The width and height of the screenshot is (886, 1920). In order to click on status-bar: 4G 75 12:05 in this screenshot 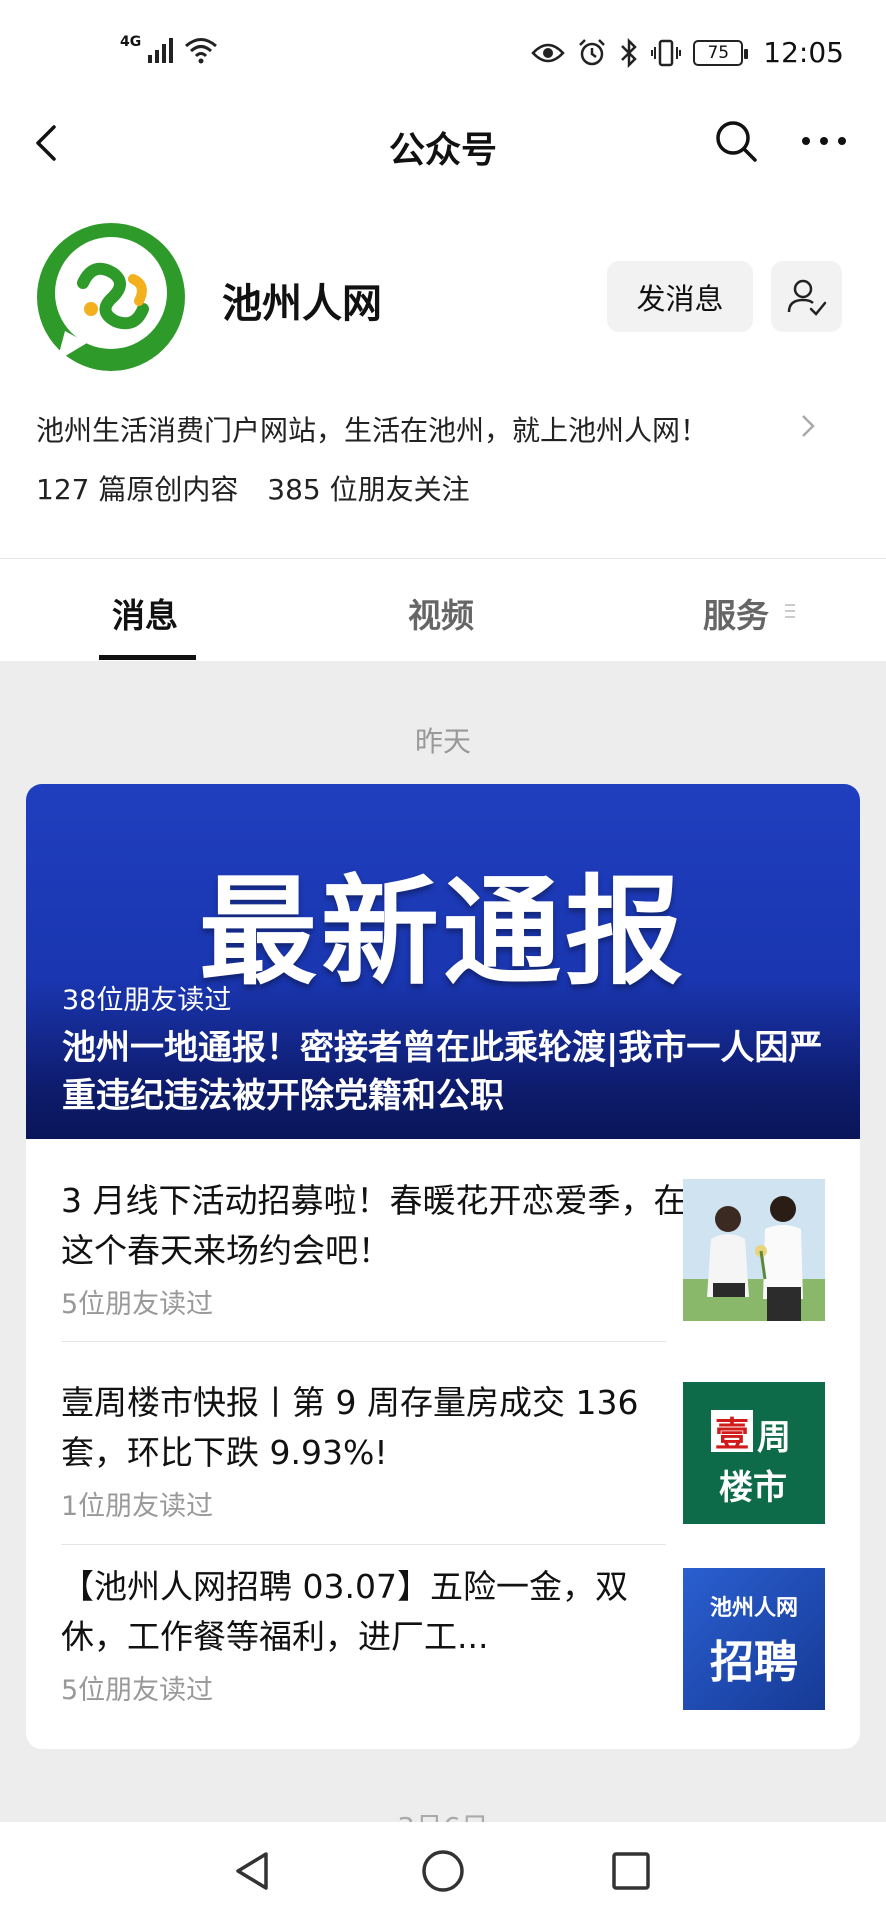, I will do `click(443, 52)`.